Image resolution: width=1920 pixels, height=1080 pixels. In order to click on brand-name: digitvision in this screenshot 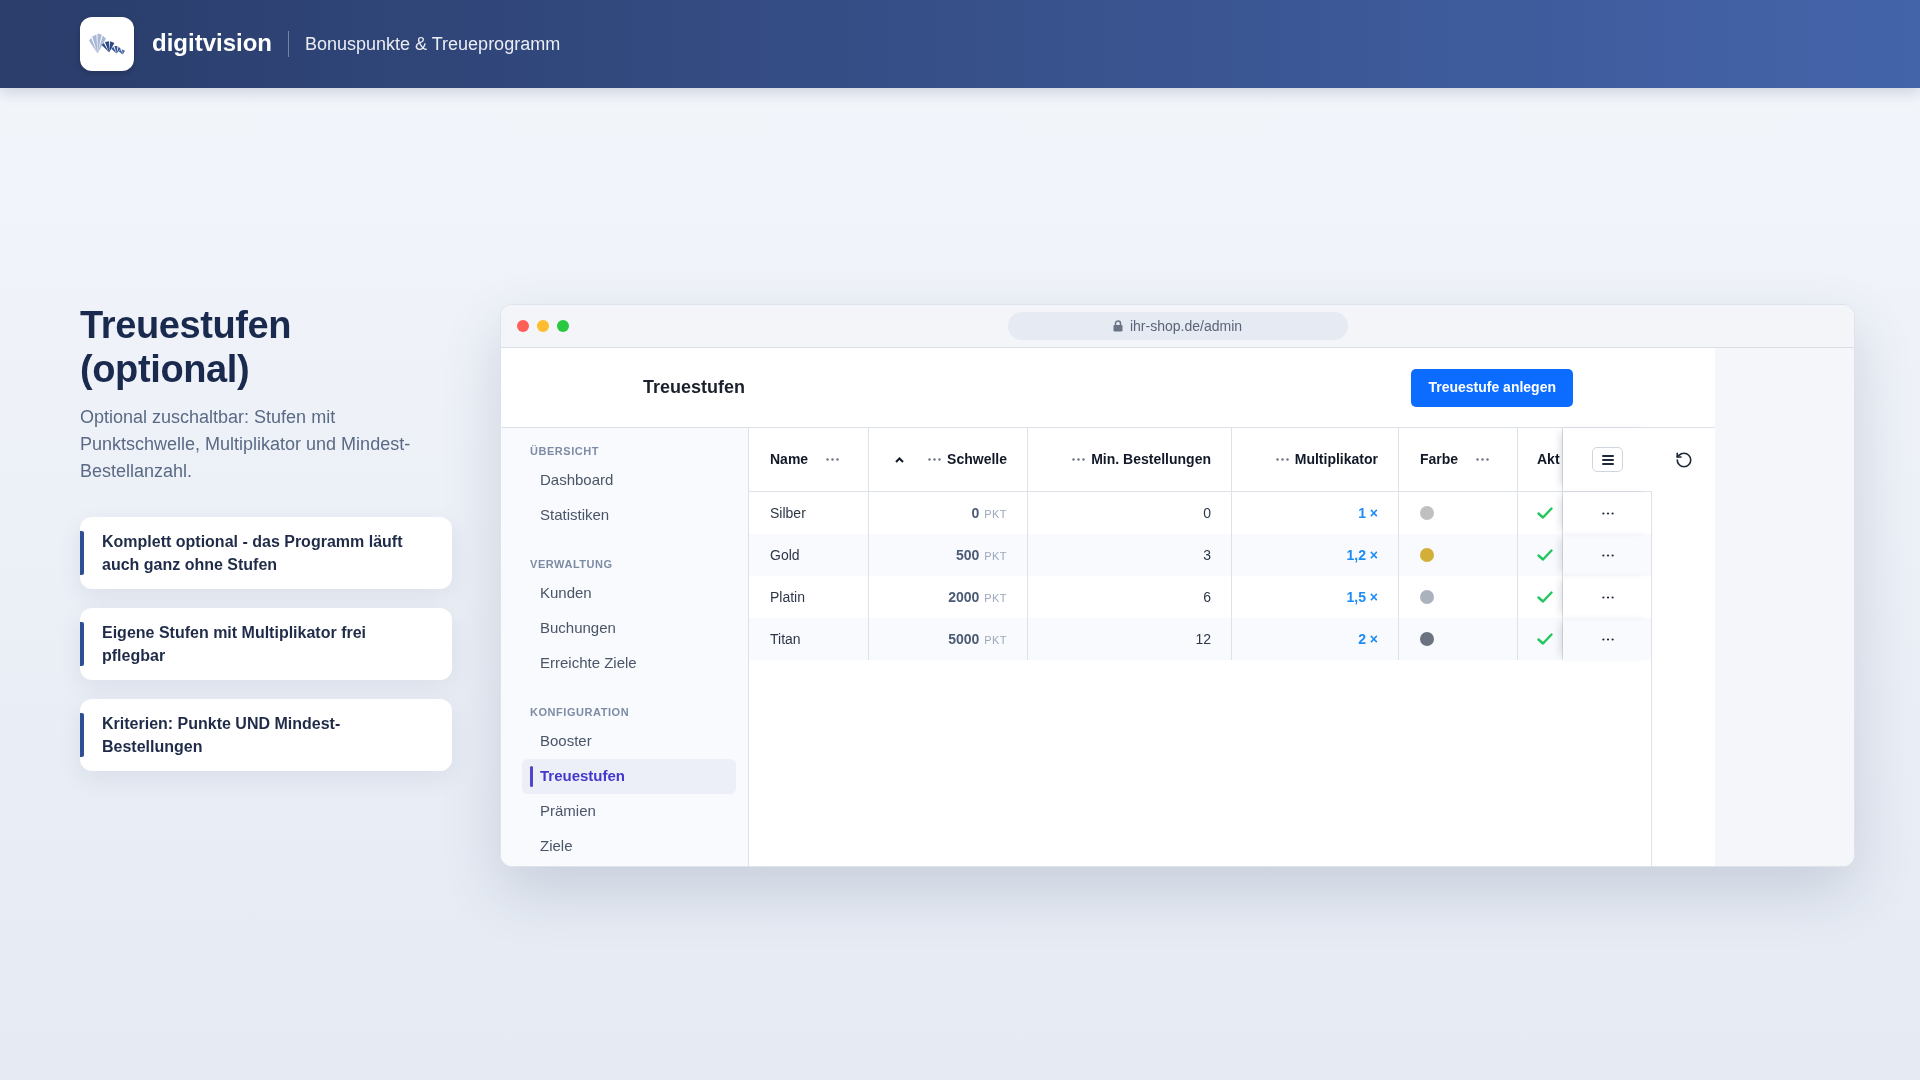, I will do `click(212, 43)`.